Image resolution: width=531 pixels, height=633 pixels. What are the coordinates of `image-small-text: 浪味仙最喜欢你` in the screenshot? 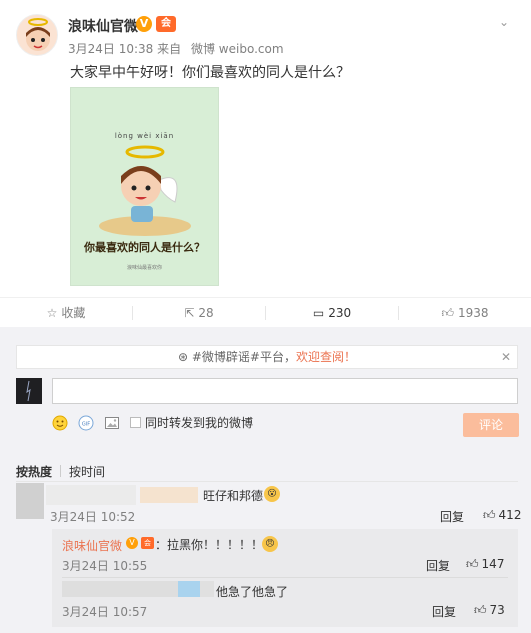 It's located at (144, 268).